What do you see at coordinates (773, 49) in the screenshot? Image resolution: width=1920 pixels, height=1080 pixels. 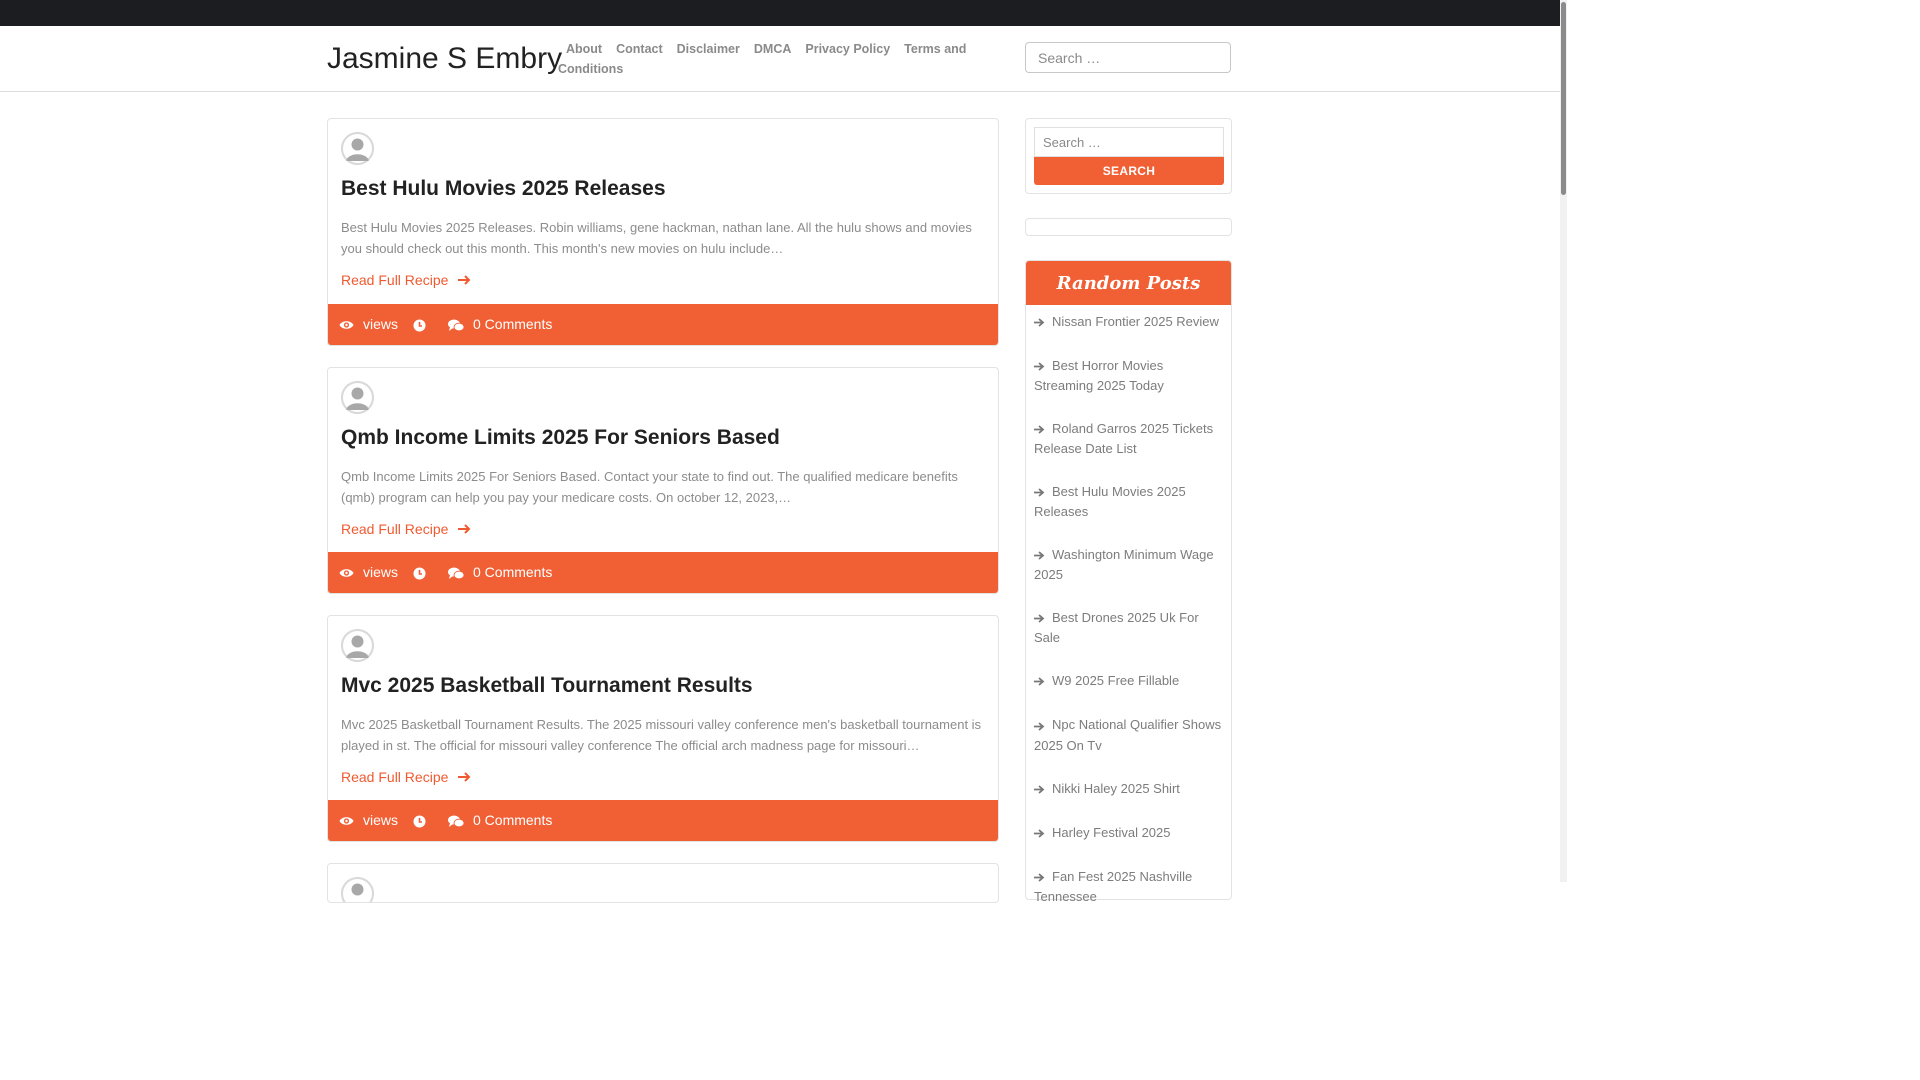 I see `nav-item-dmca: DMCA` at bounding box center [773, 49].